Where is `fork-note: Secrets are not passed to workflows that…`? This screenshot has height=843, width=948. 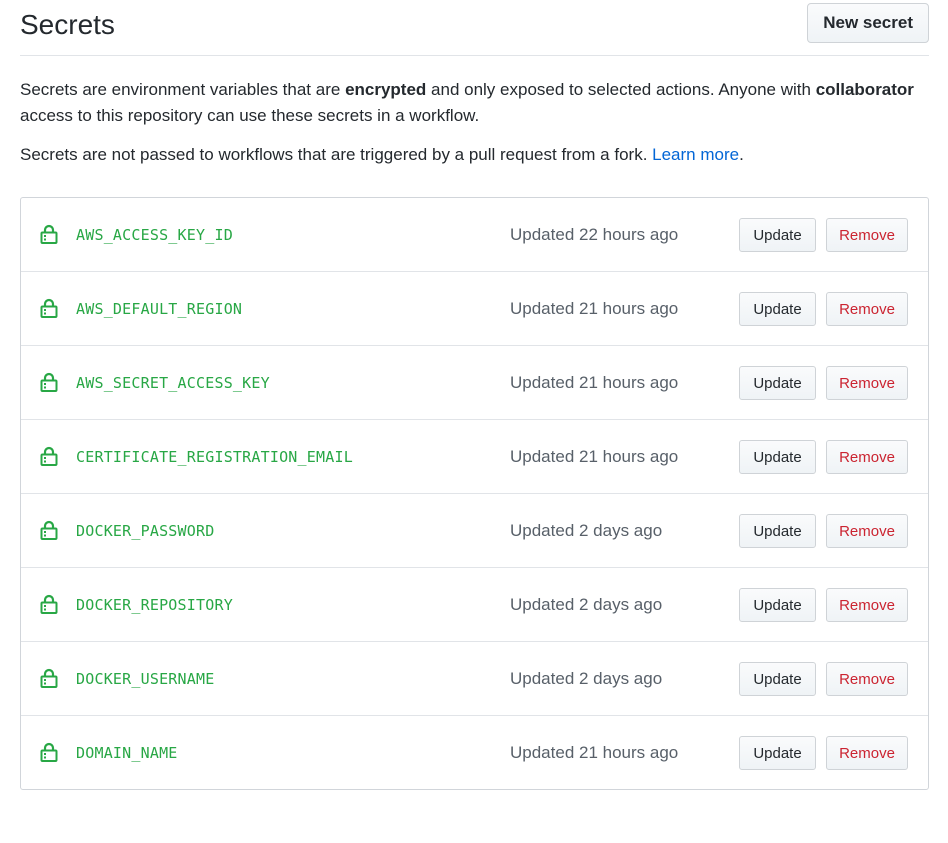 fork-note: Secrets are not passed to workflows that… is located at coordinates (474, 155).